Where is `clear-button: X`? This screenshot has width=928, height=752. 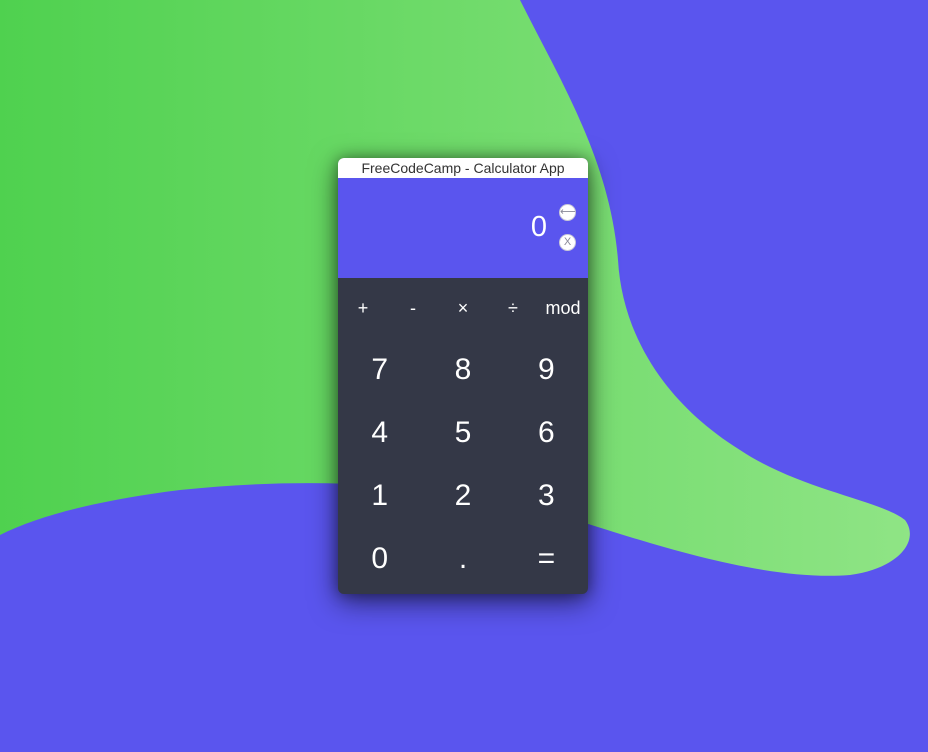
clear-button: X is located at coordinates (567, 242).